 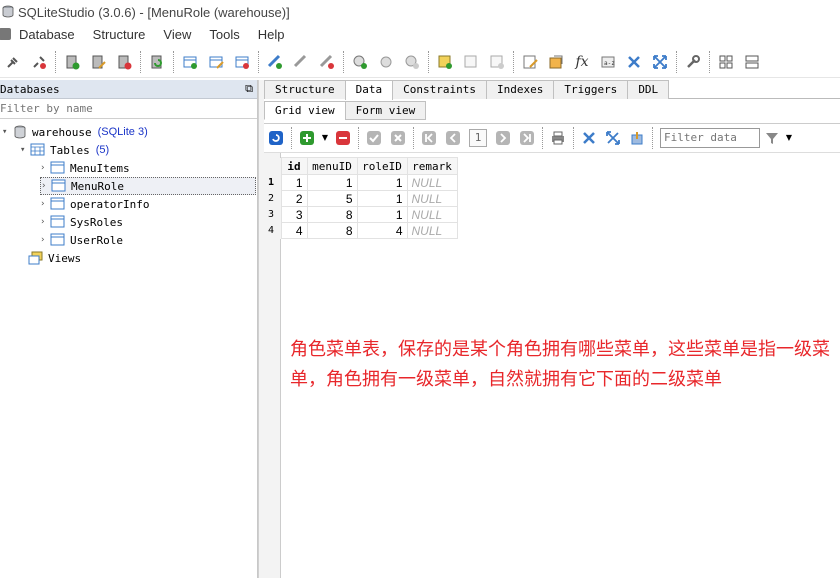 What do you see at coordinates (39, 62) in the screenshot?
I see `disconnect-db-button` at bounding box center [39, 62].